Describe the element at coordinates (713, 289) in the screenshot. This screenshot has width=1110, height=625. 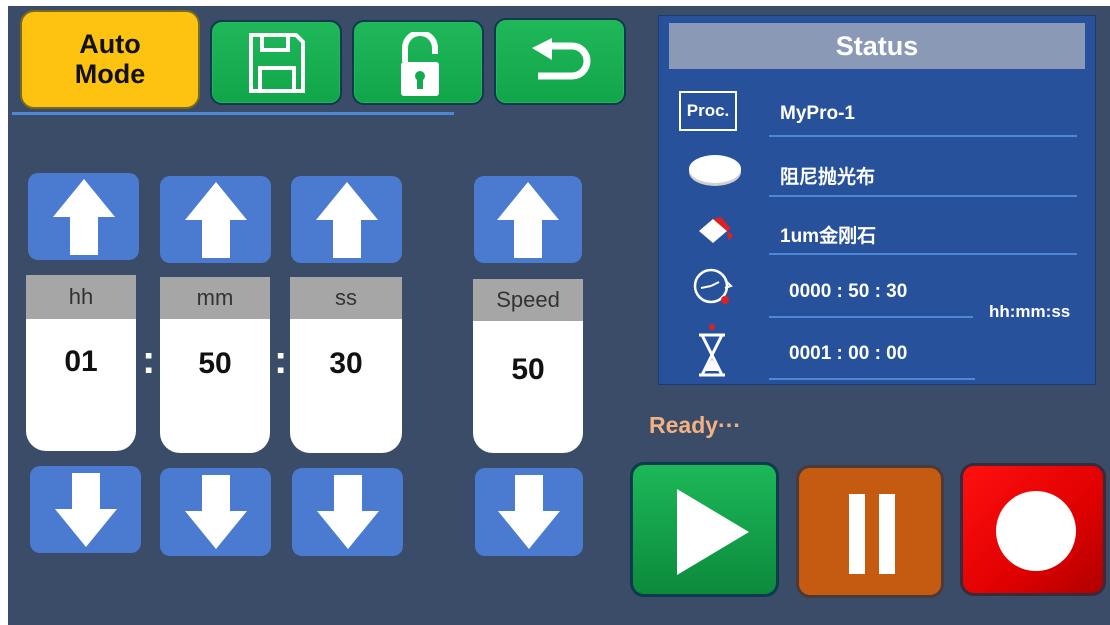
I see `elapsed-timer-icon` at that location.